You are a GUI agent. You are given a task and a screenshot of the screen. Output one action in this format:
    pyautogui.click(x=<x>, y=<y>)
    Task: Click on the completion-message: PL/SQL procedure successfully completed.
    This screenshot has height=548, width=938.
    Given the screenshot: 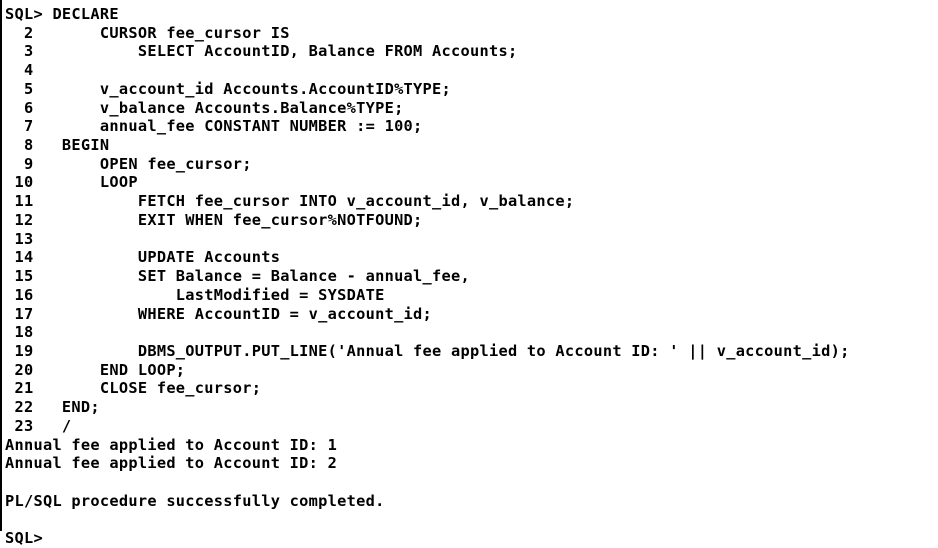 What is the action you would take?
    pyautogui.click(x=195, y=500)
    